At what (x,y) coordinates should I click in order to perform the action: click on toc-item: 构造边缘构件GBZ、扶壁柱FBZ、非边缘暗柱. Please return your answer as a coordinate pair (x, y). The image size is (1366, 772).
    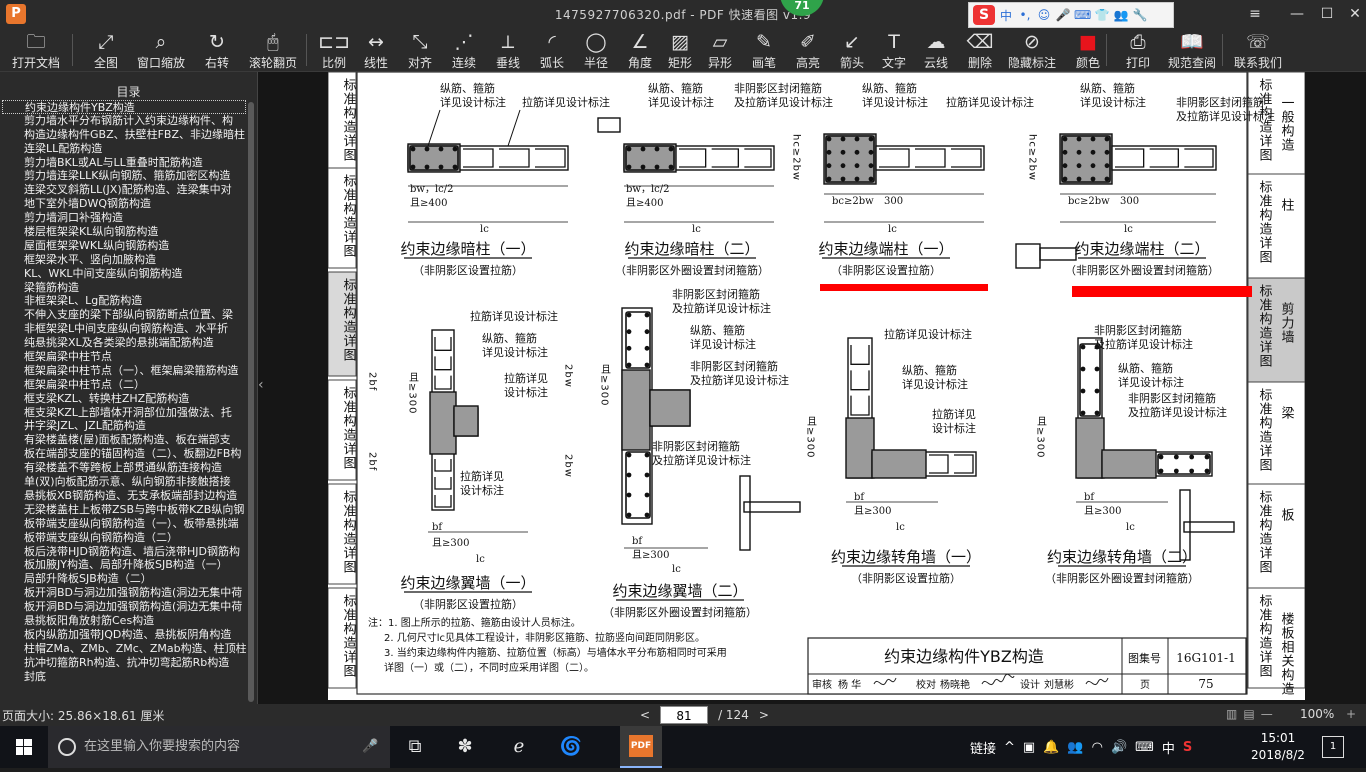
    Looking at the image, I should click on (124, 135).